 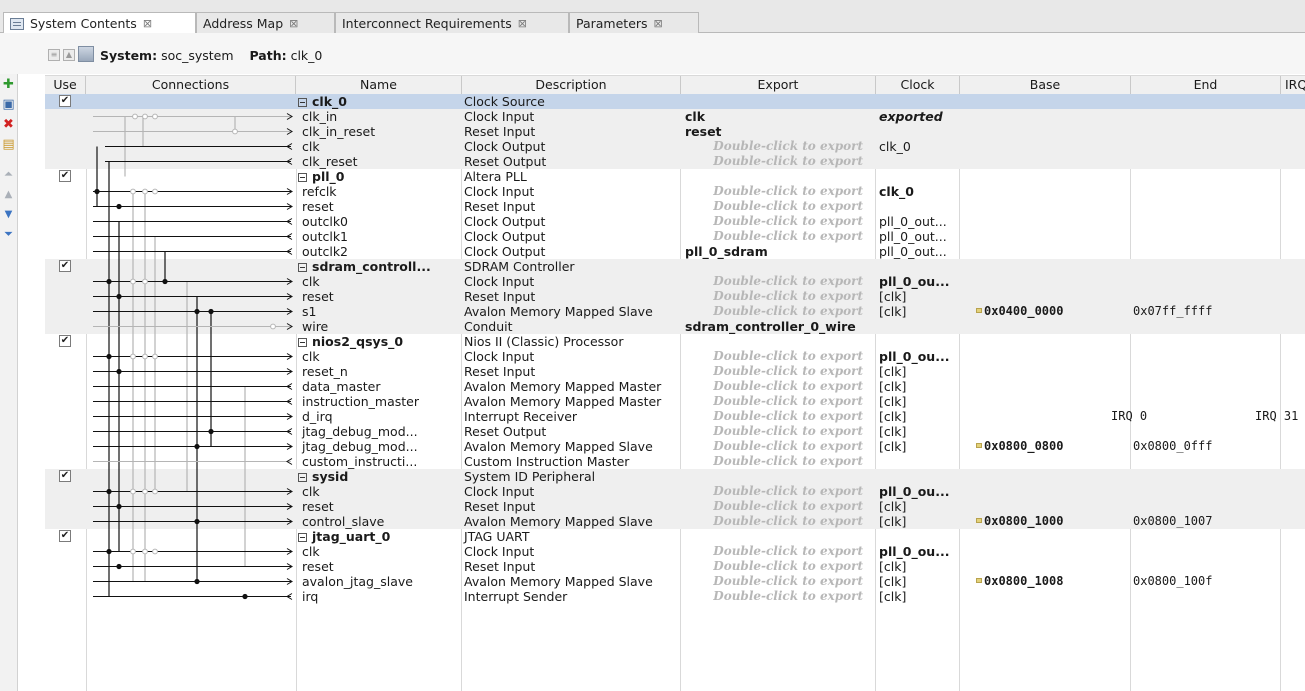 What do you see at coordinates (99, 23) in the screenshot?
I see `tab-system-contents: System Contents ⊠` at bounding box center [99, 23].